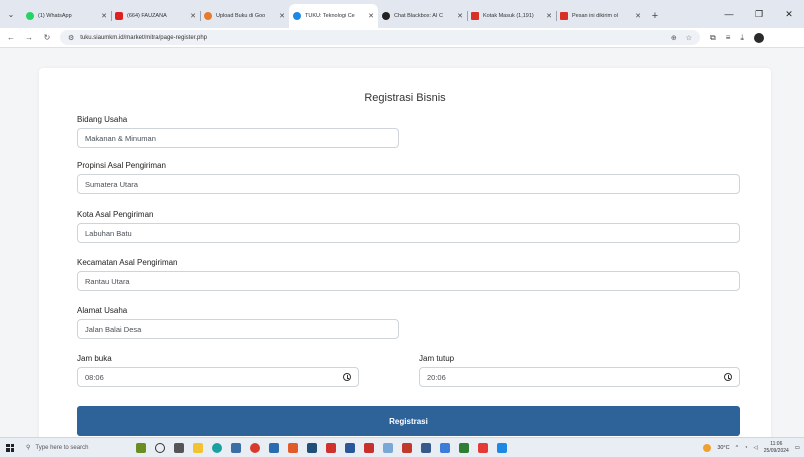  I want to click on start-button, so click(10, 447).